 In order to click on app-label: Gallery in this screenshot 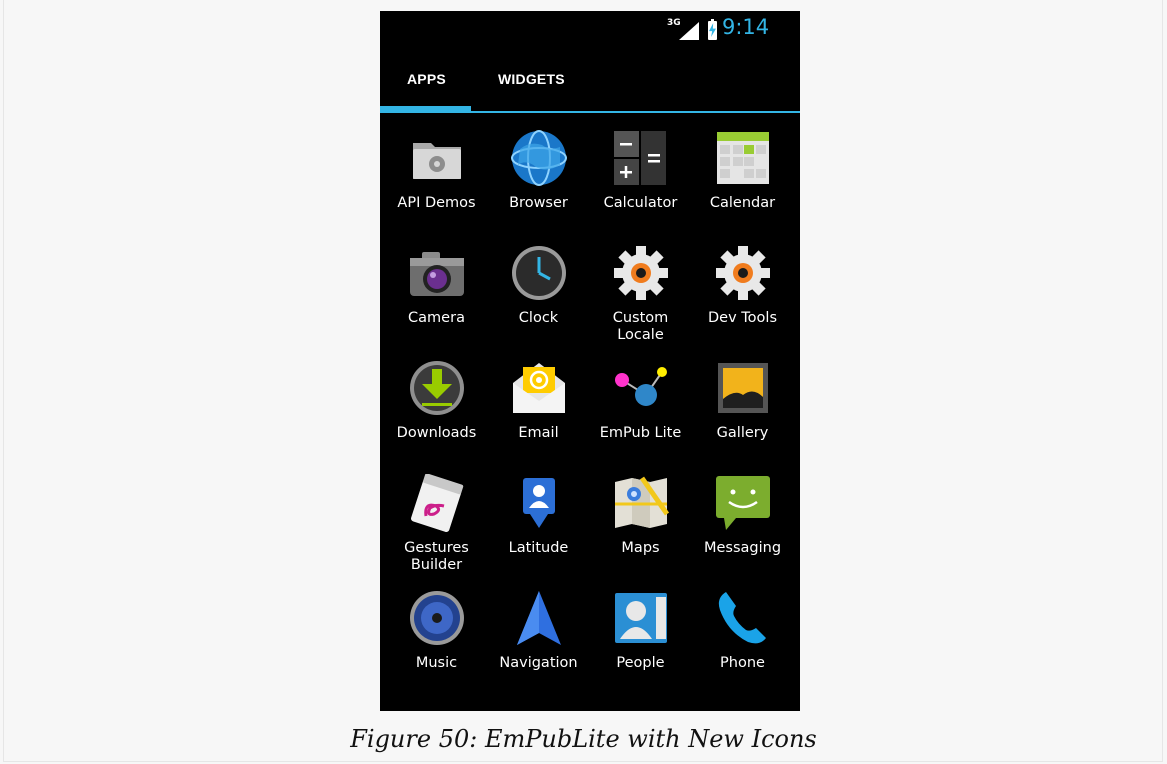, I will do `click(742, 433)`.